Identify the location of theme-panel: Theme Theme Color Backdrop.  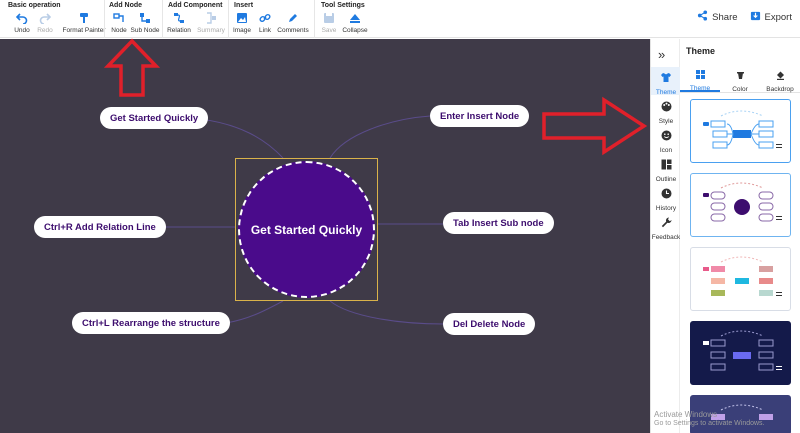
(740, 236).